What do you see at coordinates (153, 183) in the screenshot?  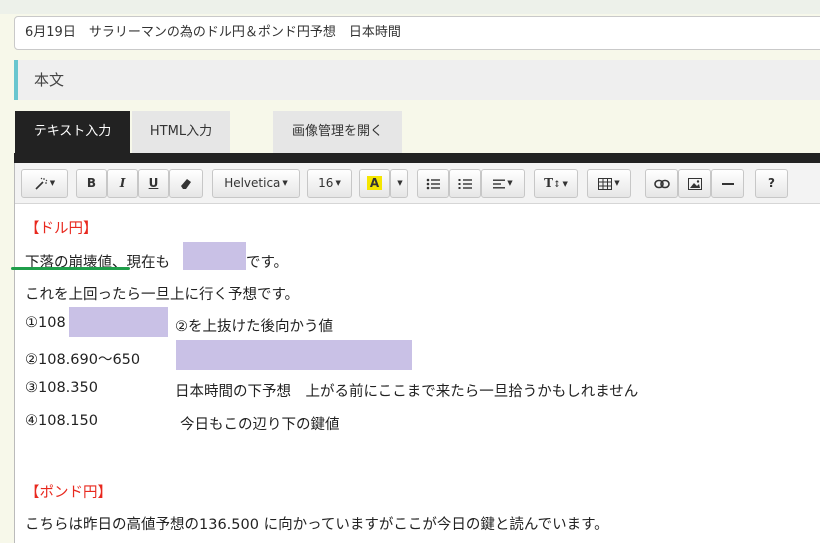 I see `underline-button: U` at bounding box center [153, 183].